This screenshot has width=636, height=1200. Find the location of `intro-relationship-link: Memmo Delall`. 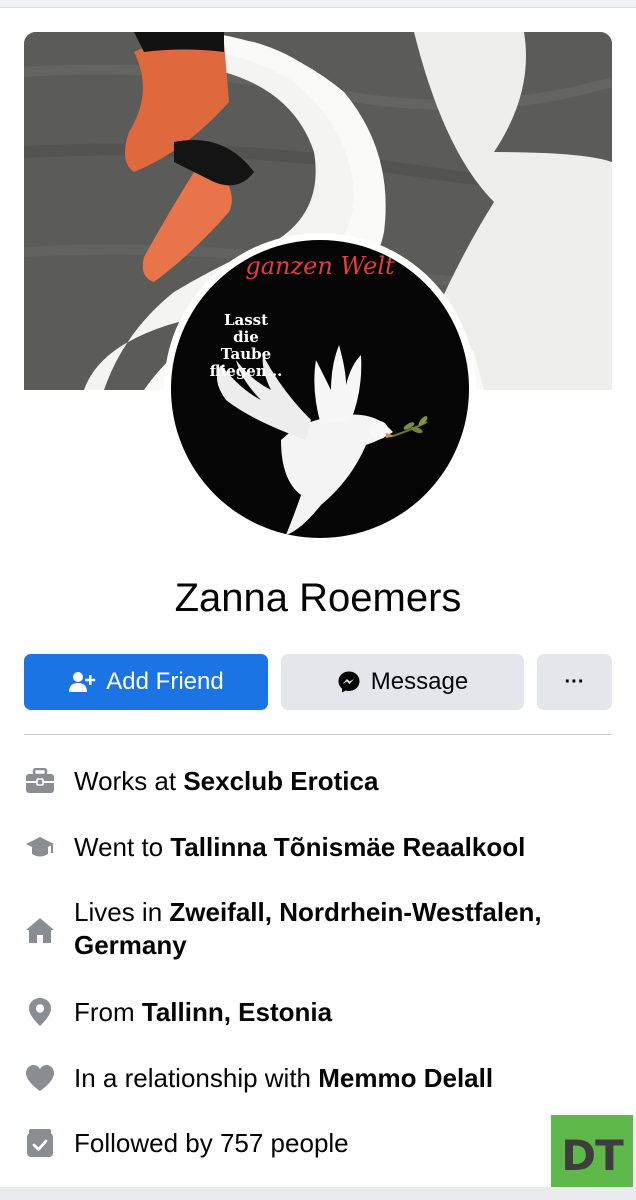

intro-relationship-link: Memmo Delall is located at coordinates (405, 1078).